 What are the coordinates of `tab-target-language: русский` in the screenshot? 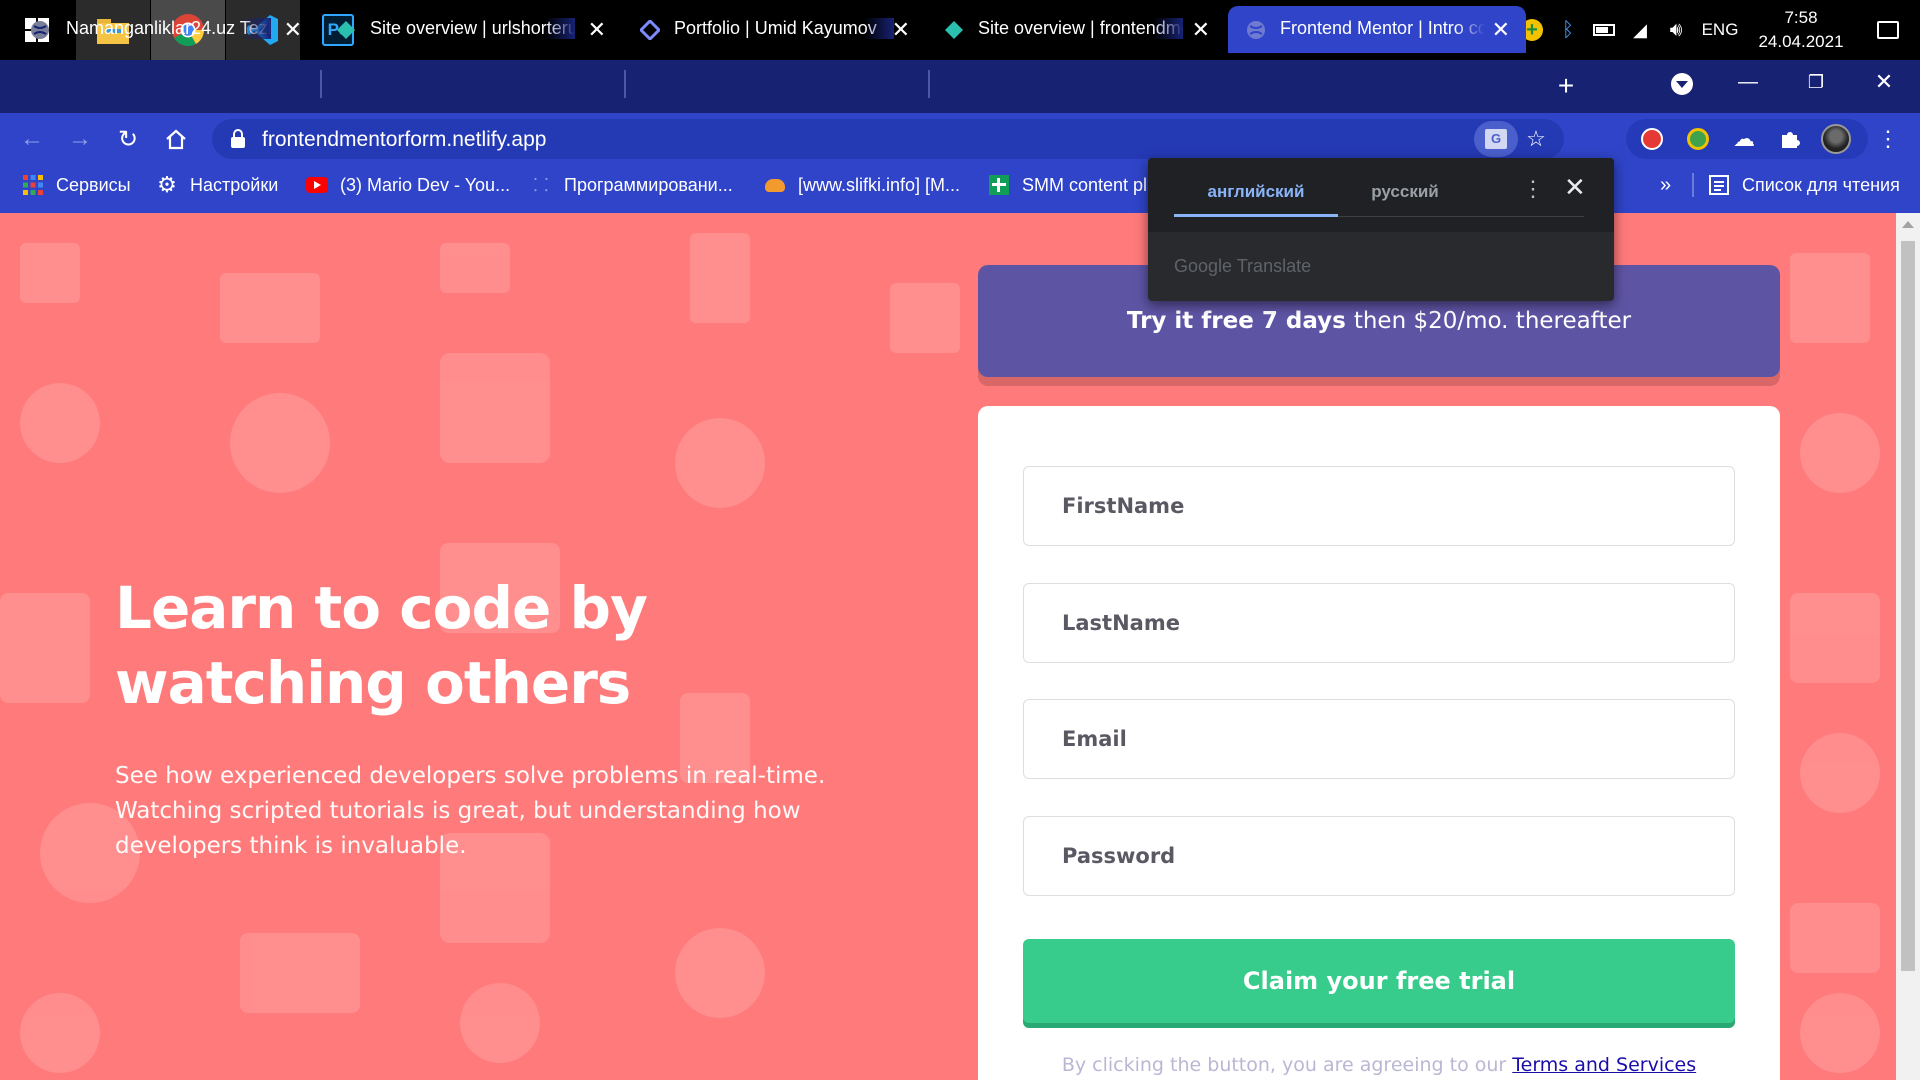 It's located at (1405, 192).